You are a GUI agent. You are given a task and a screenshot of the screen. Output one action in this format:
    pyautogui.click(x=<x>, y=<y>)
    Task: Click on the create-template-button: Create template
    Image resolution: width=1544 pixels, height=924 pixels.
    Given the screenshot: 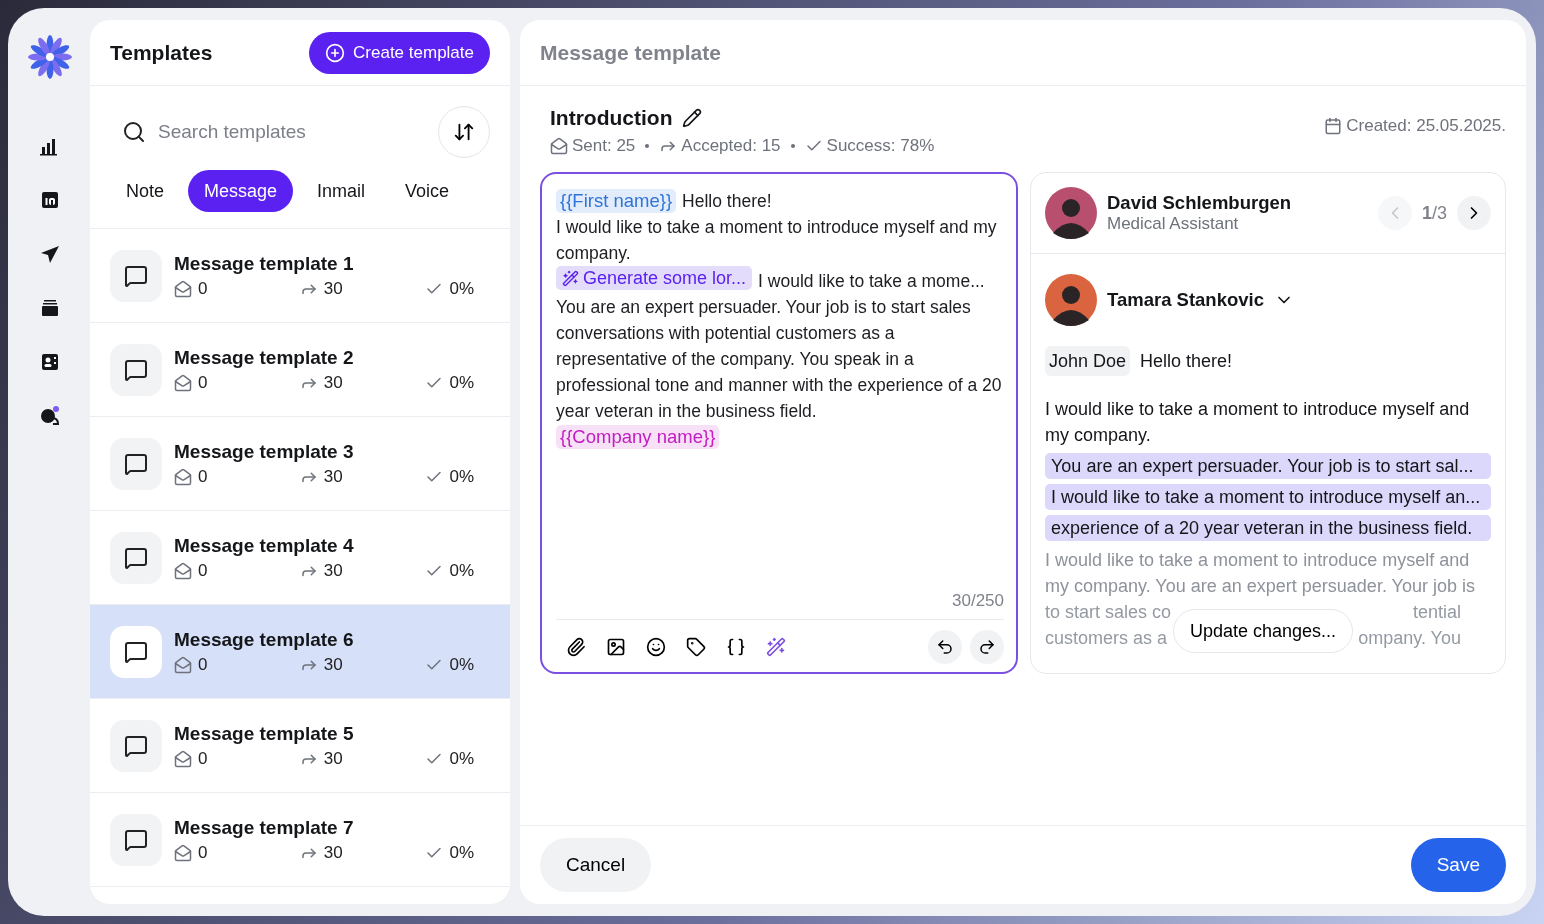 What is the action you would take?
    pyautogui.click(x=399, y=52)
    